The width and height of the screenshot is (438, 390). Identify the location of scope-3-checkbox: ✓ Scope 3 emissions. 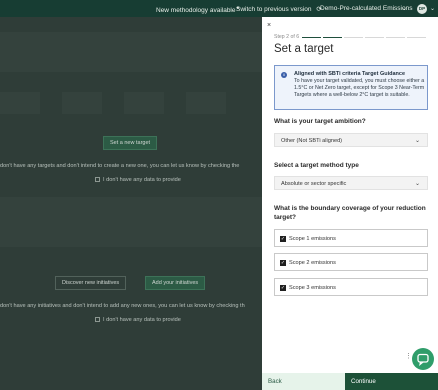
(351, 287).